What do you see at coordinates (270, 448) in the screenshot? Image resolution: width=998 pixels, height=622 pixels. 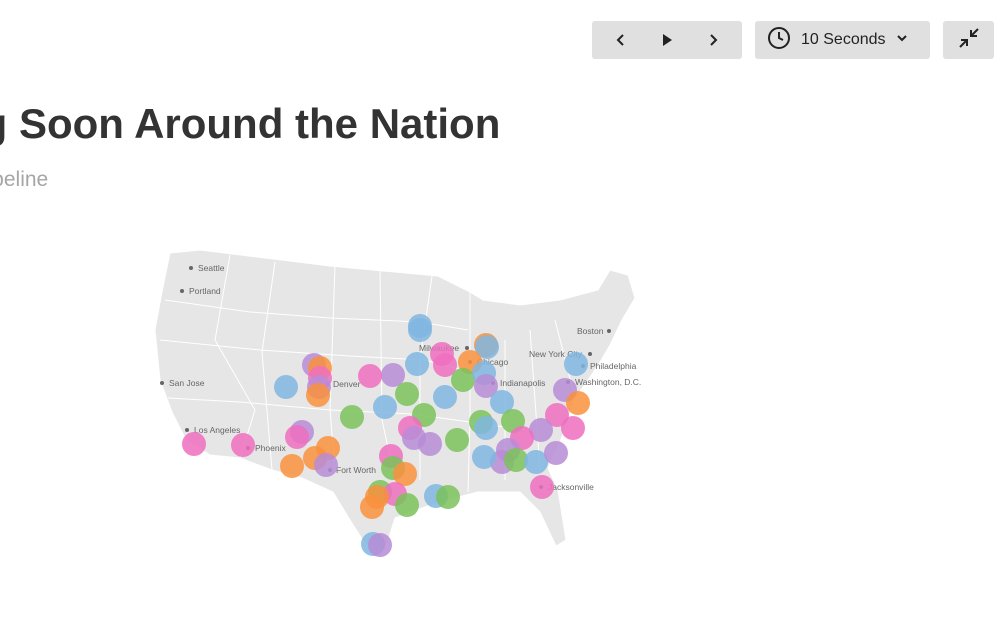 I see `city-label: Phoenix` at bounding box center [270, 448].